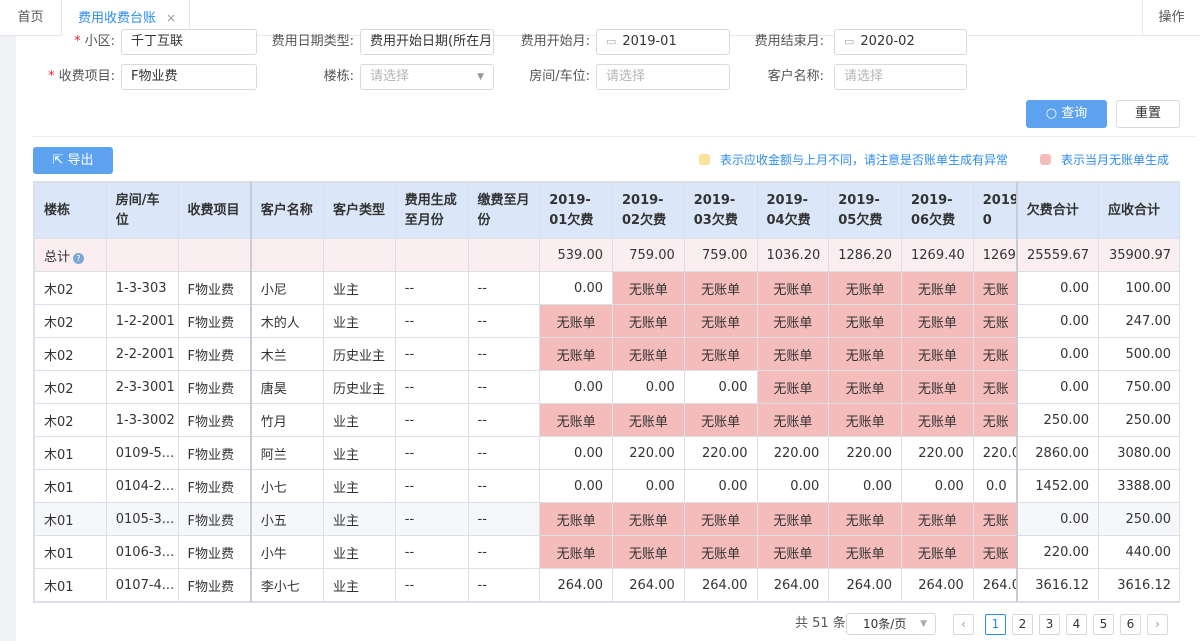 This screenshot has width=1200, height=641. I want to click on cell-receivable-total: 250.00, so click(1138, 420).